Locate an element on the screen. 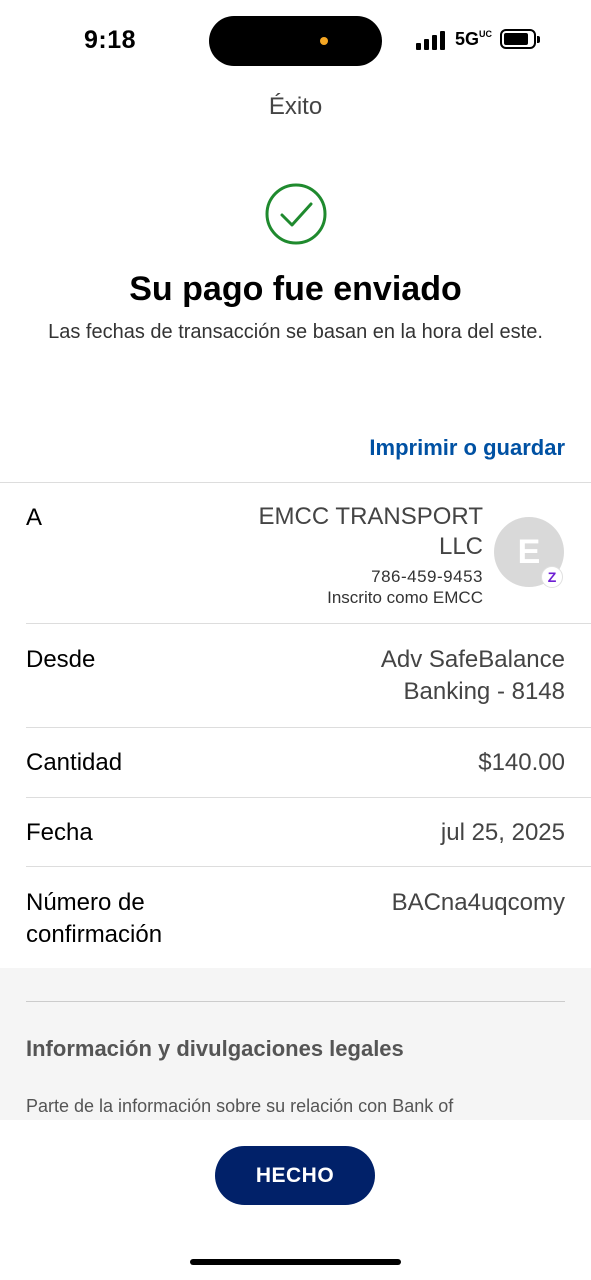 The height and width of the screenshot is (1280, 591). print-or-save-link: Imprimir o guardar is located at coordinates (467, 448).